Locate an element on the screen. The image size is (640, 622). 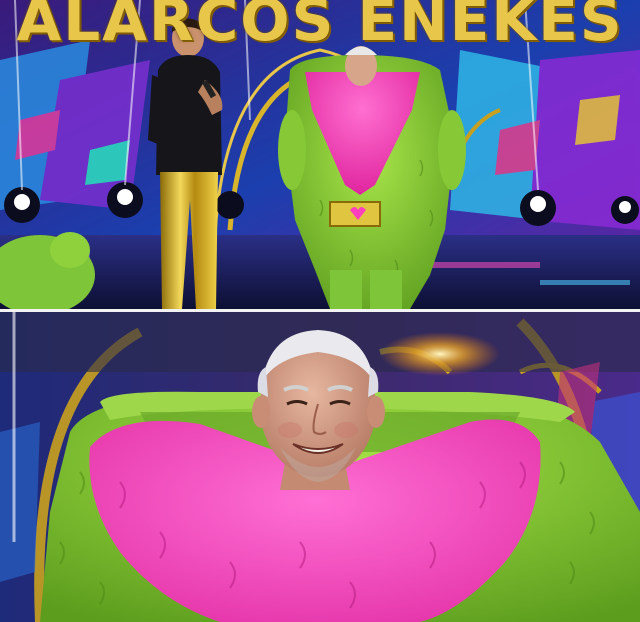
lens-flare is located at coordinates (440, 354).